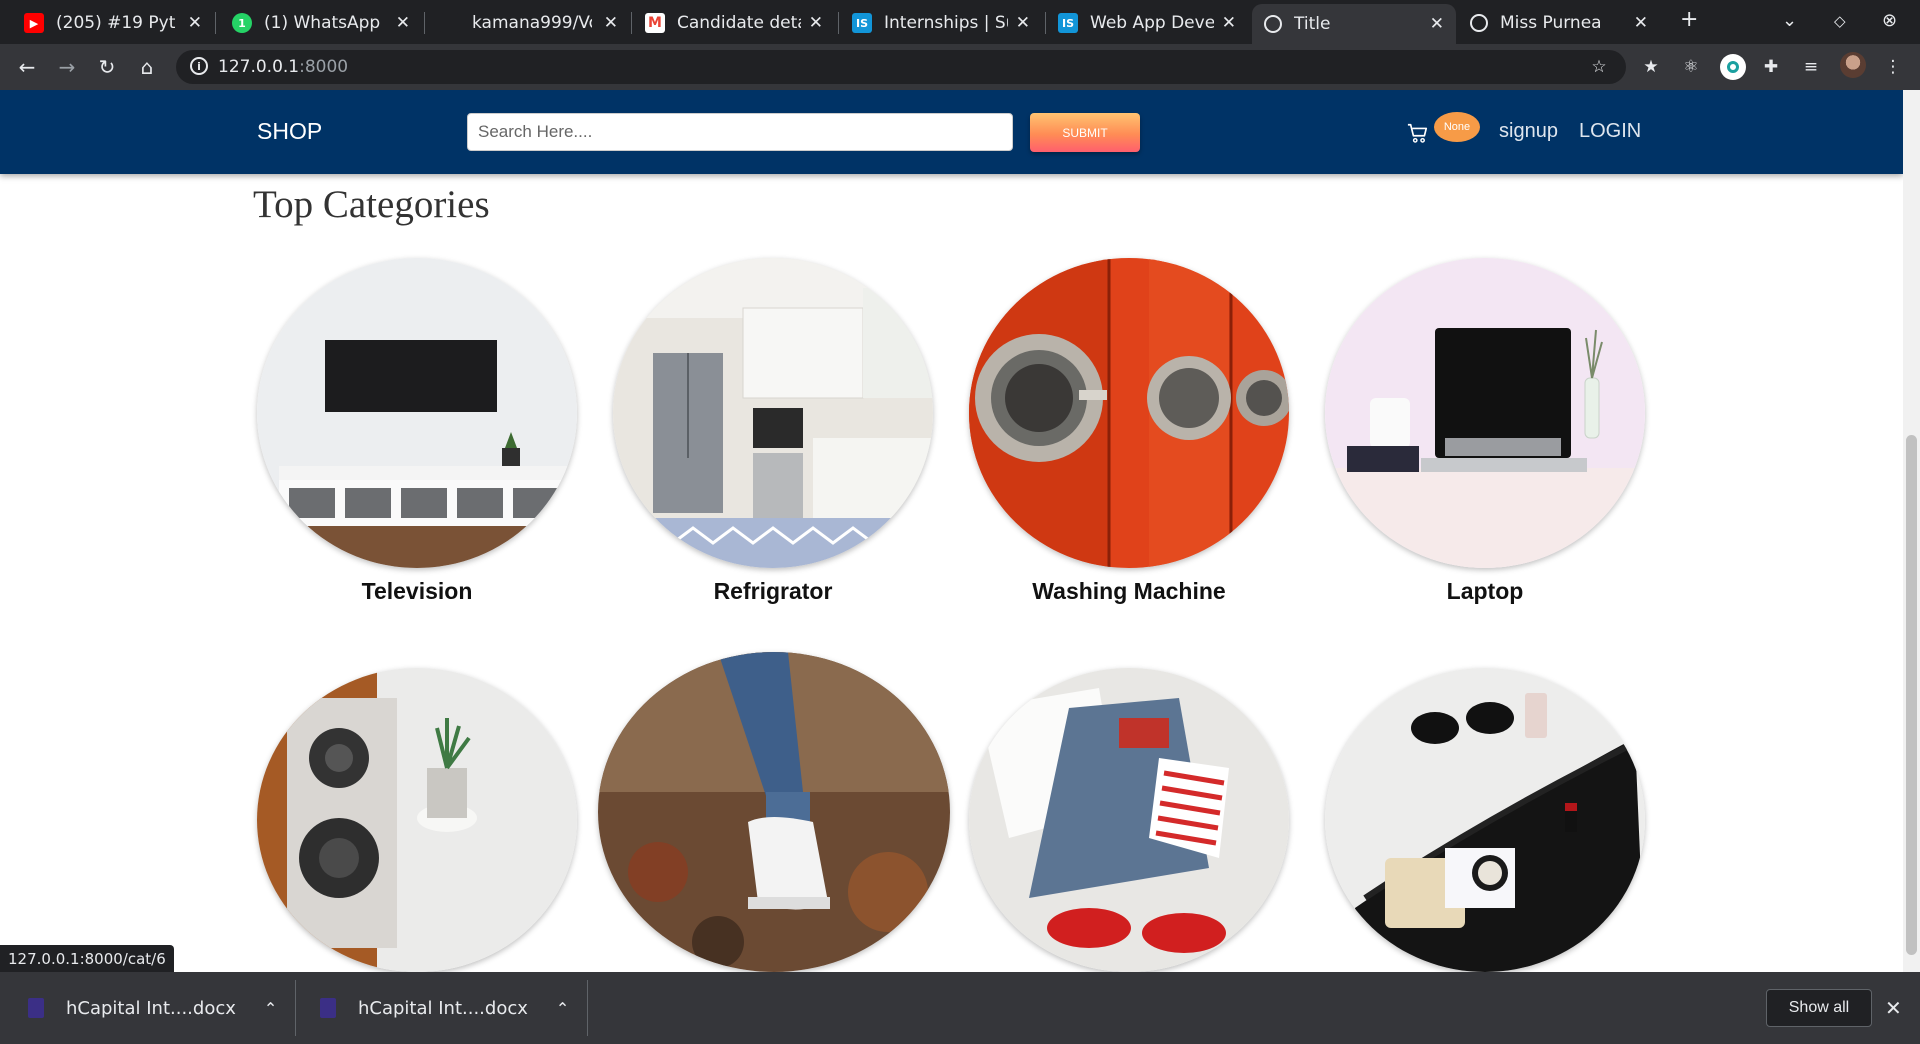  What do you see at coordinates (289, 131) in the screenshot?
I see `site-brand: SHOP` at bounding box center [289, 131].